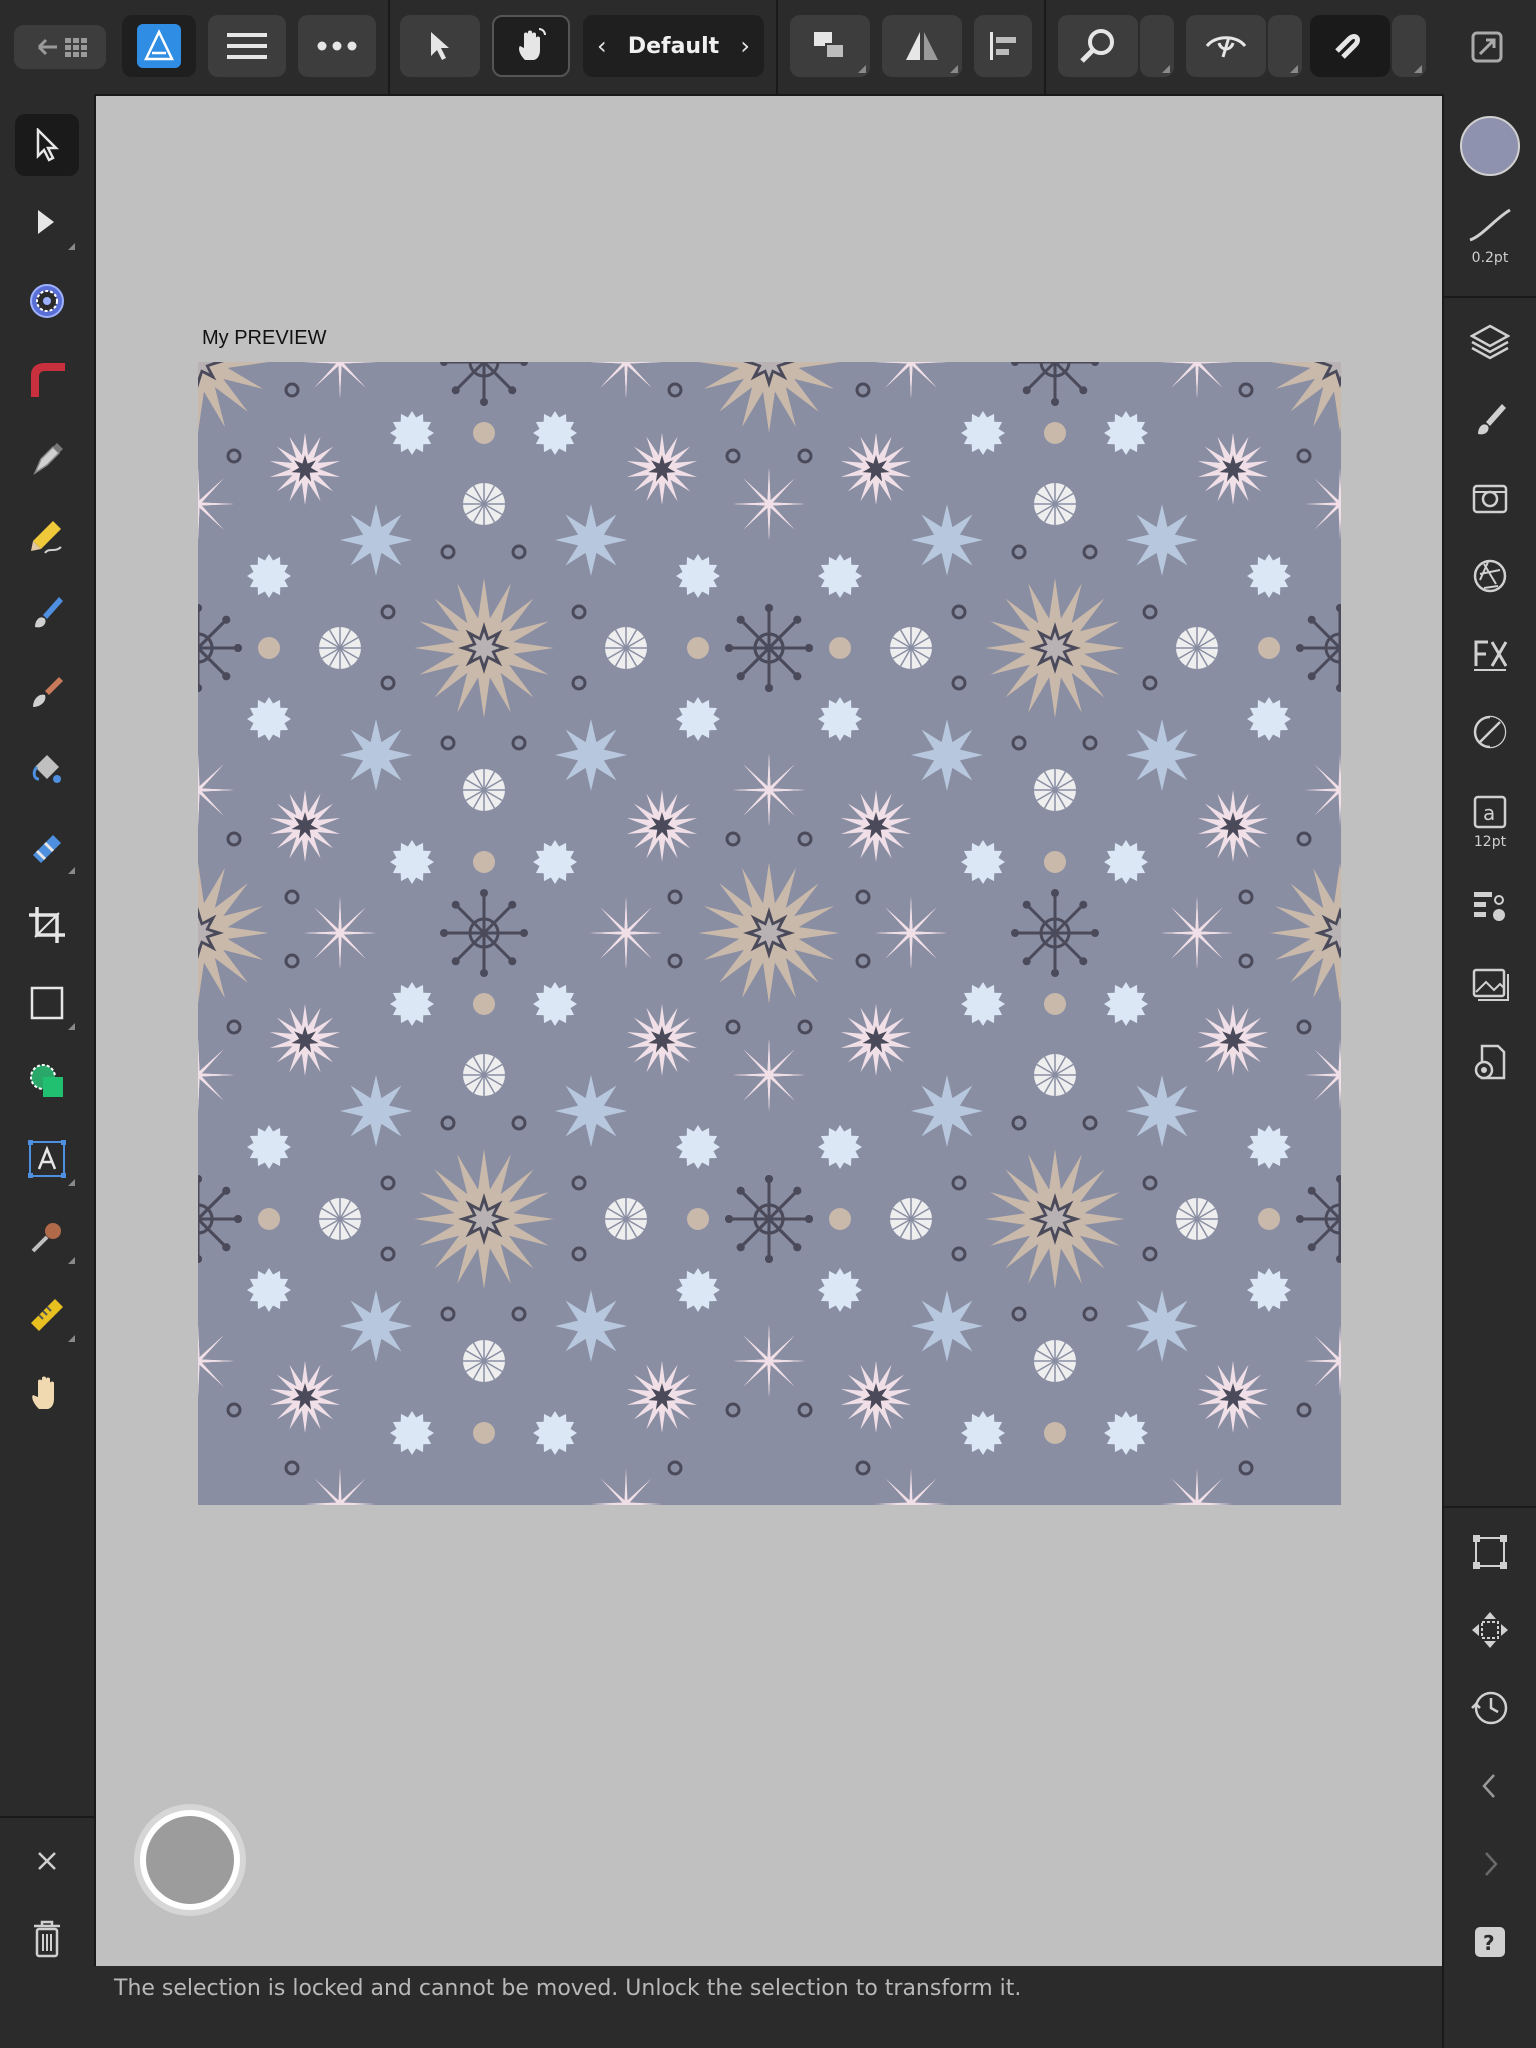 This screenshot has height=2048, width=1536. I want to click on app-persona-button, so click(159, 46).